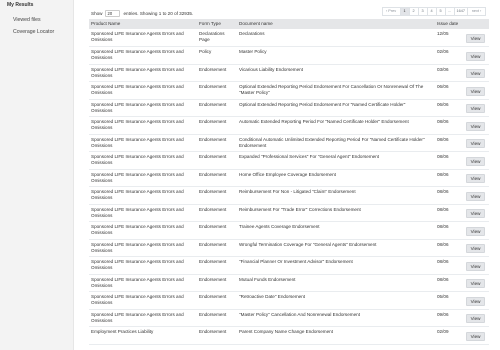 This screenshot has width=500, height=350. I want to click on next-page-button: next ›, so click(476, 11).